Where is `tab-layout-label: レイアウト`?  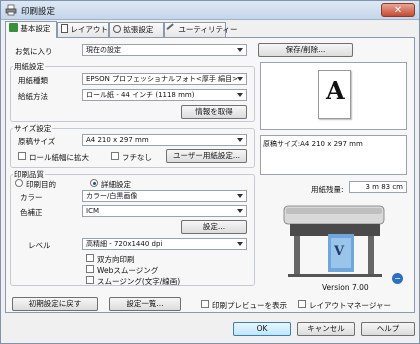 tab-layout-label: レイアウト is located at coordinates (89, 29).